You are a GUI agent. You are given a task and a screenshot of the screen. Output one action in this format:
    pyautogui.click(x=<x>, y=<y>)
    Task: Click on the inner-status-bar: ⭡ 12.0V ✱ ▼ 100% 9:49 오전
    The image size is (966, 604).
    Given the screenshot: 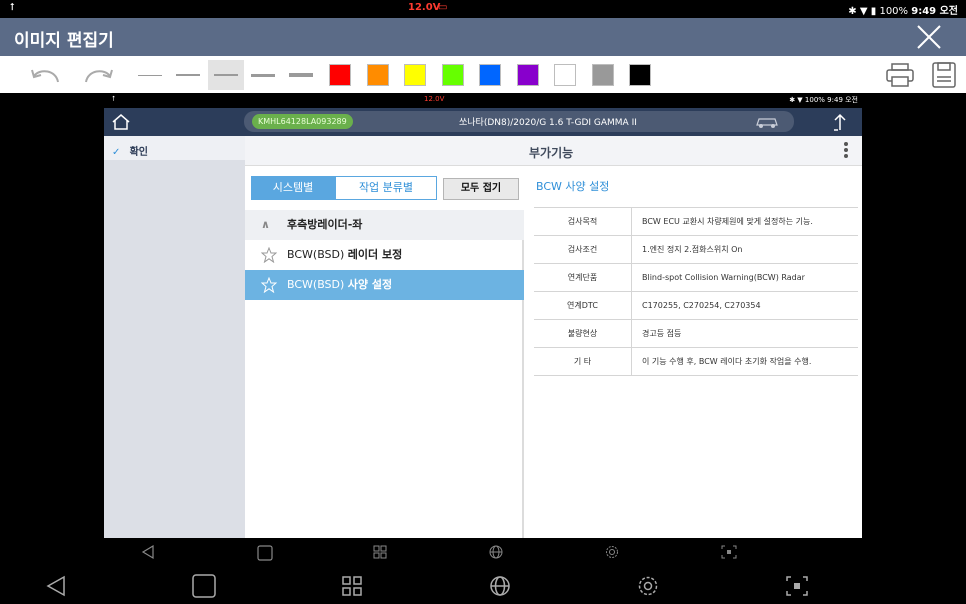 What is the action you would take?
    pyautogui.click(x=483, y=100)
    